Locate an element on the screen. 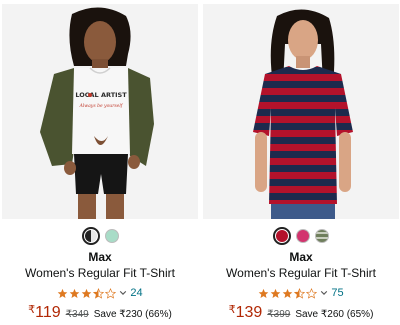 The image size is (400, 325). sale-price: ₹119 is located at coordinates (44, 313).